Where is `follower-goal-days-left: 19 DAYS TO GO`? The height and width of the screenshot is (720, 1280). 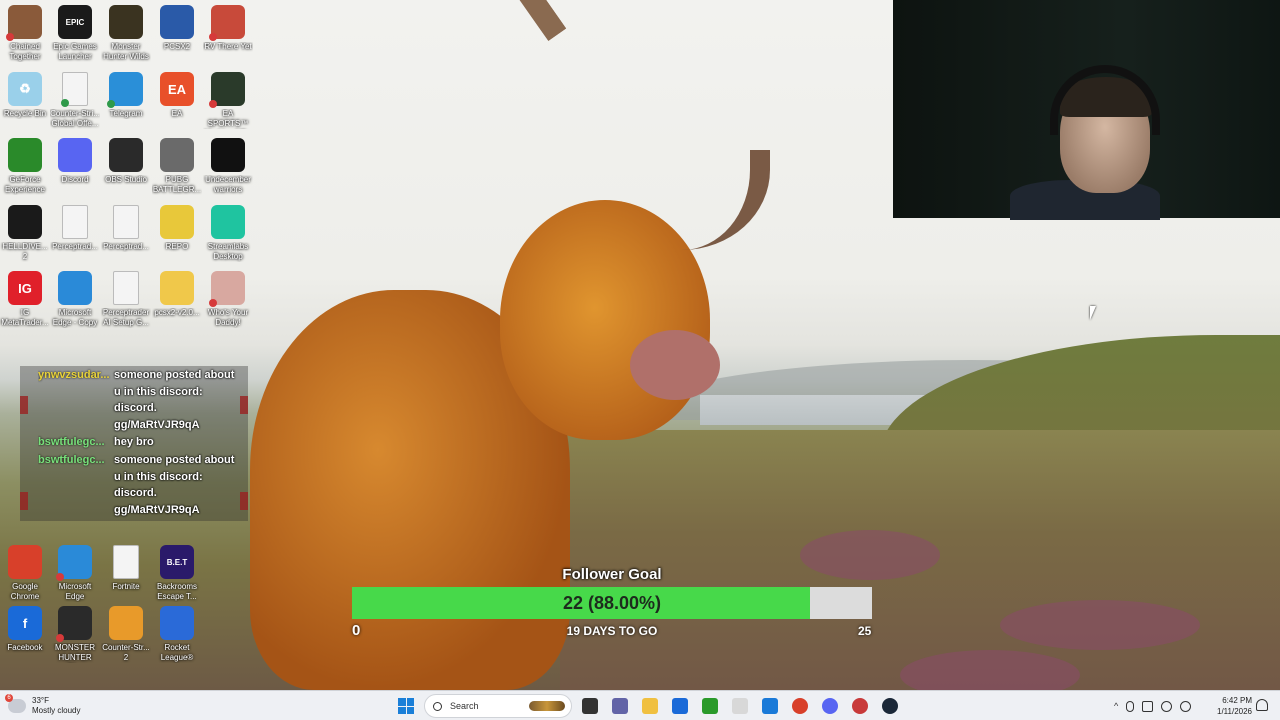 follower-goal-days-left: 19 DAYS TO GO is located at coordinates (612, 631).